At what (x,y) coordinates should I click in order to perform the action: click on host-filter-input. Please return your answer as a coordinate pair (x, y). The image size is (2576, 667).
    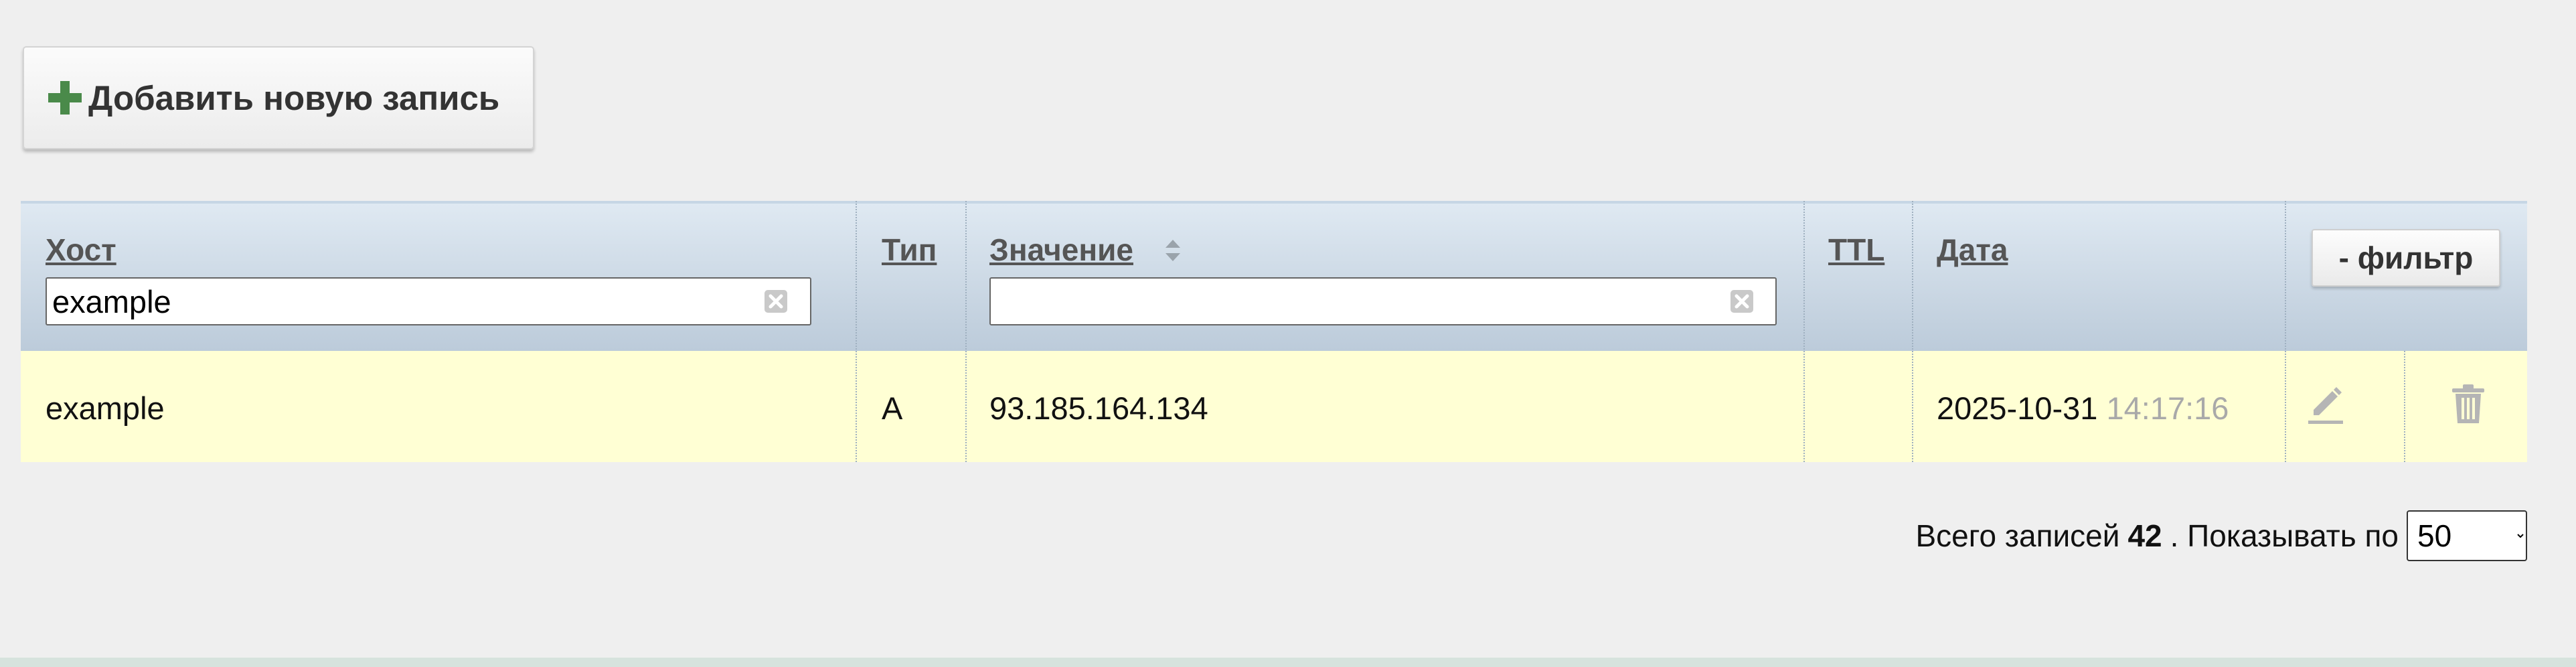
    Looking at the image, I should click on (429, 301).